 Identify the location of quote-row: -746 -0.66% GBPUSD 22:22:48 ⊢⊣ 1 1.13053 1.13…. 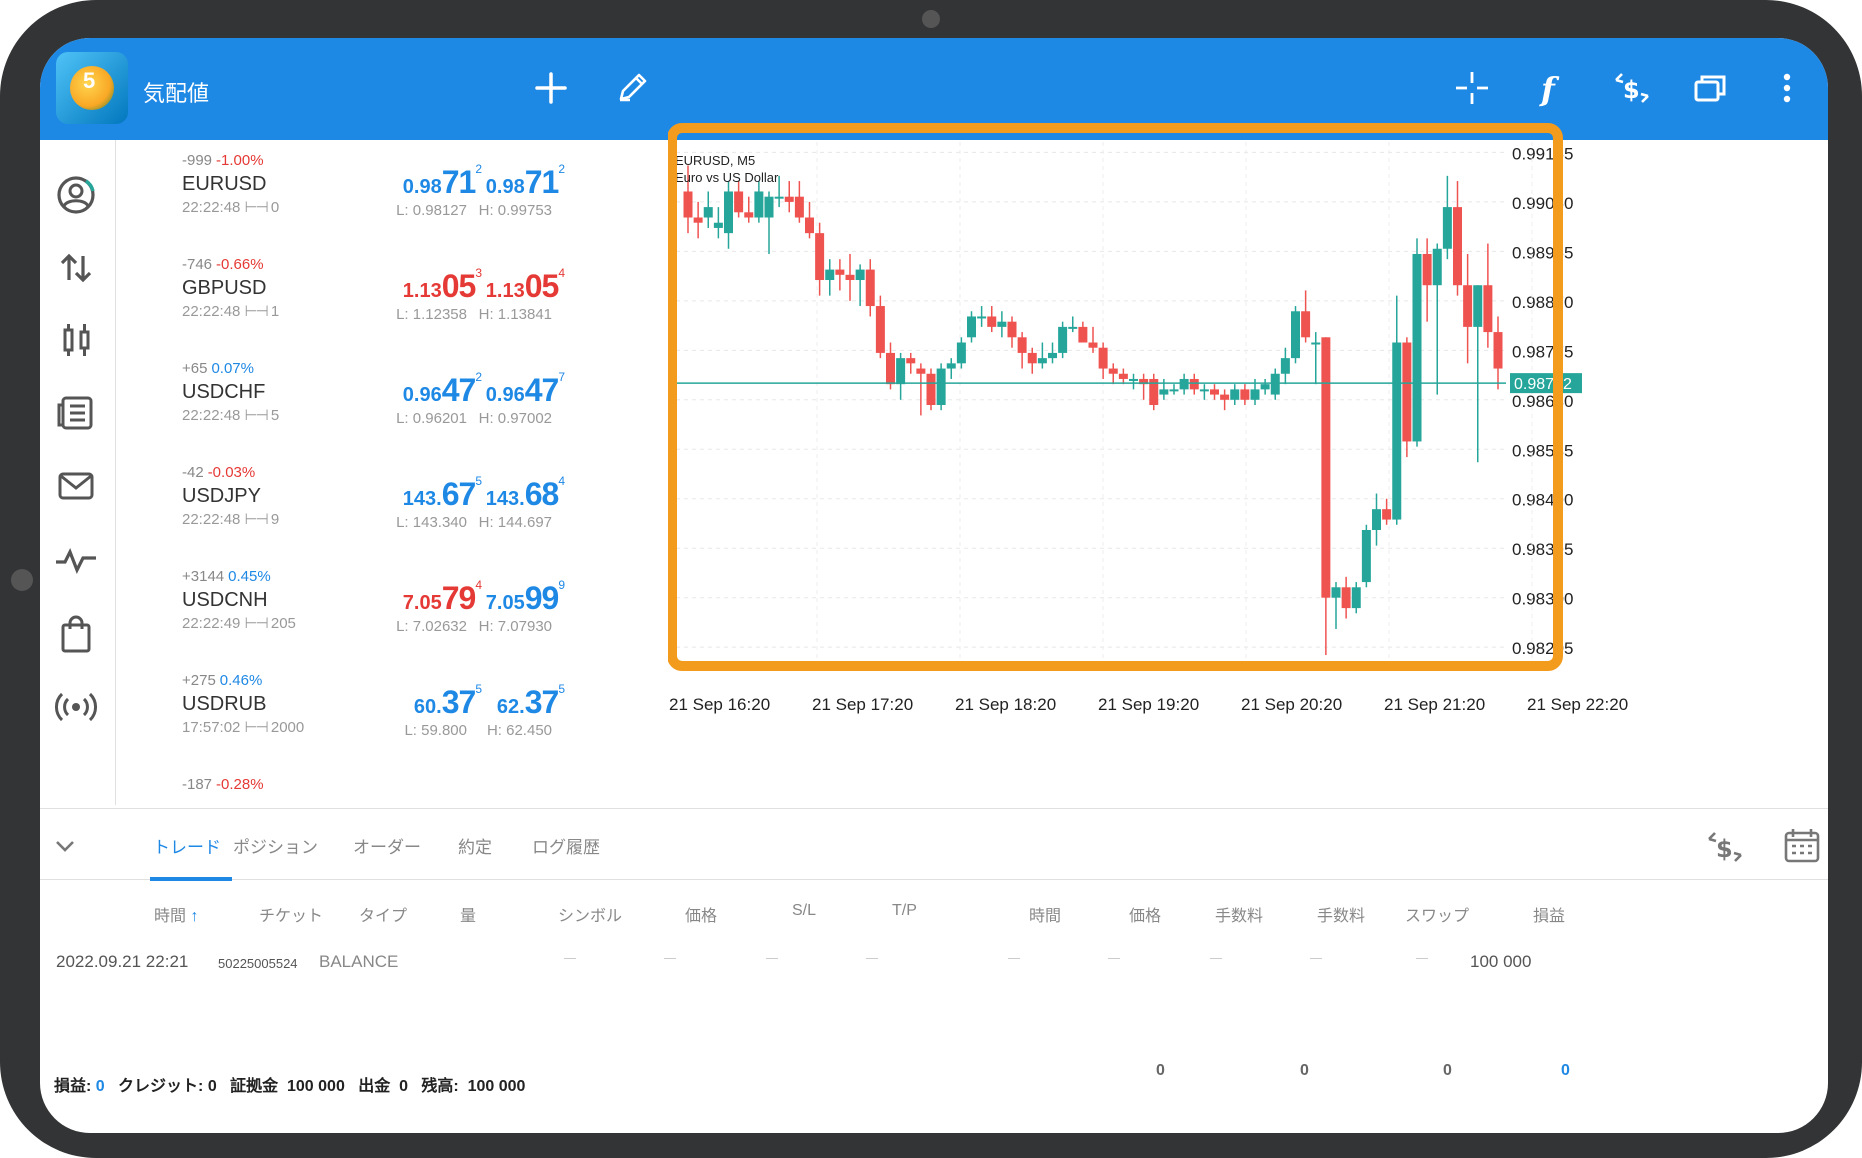
(405, 296).